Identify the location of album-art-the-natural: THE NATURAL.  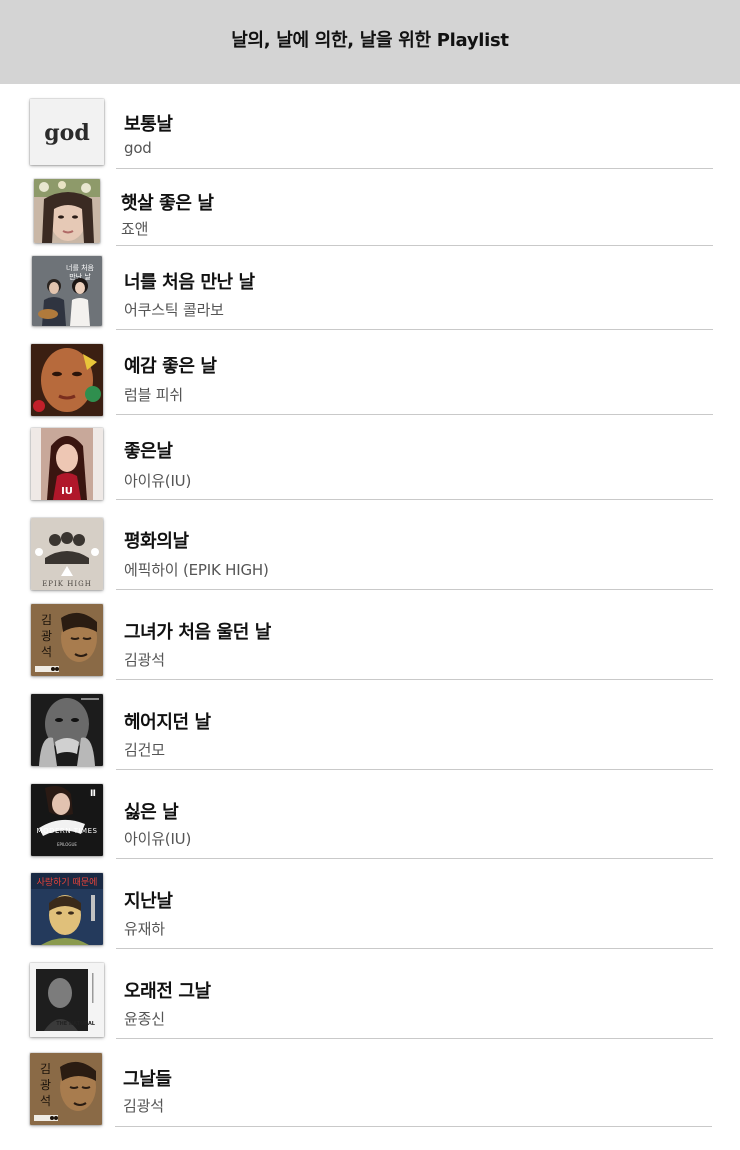
(67, 1000).